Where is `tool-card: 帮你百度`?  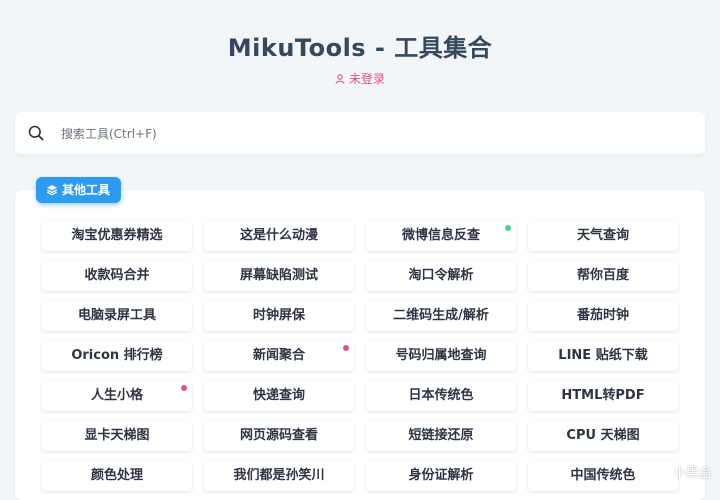 tool-card: 帮你百度 is located at coordinates (603, 276).